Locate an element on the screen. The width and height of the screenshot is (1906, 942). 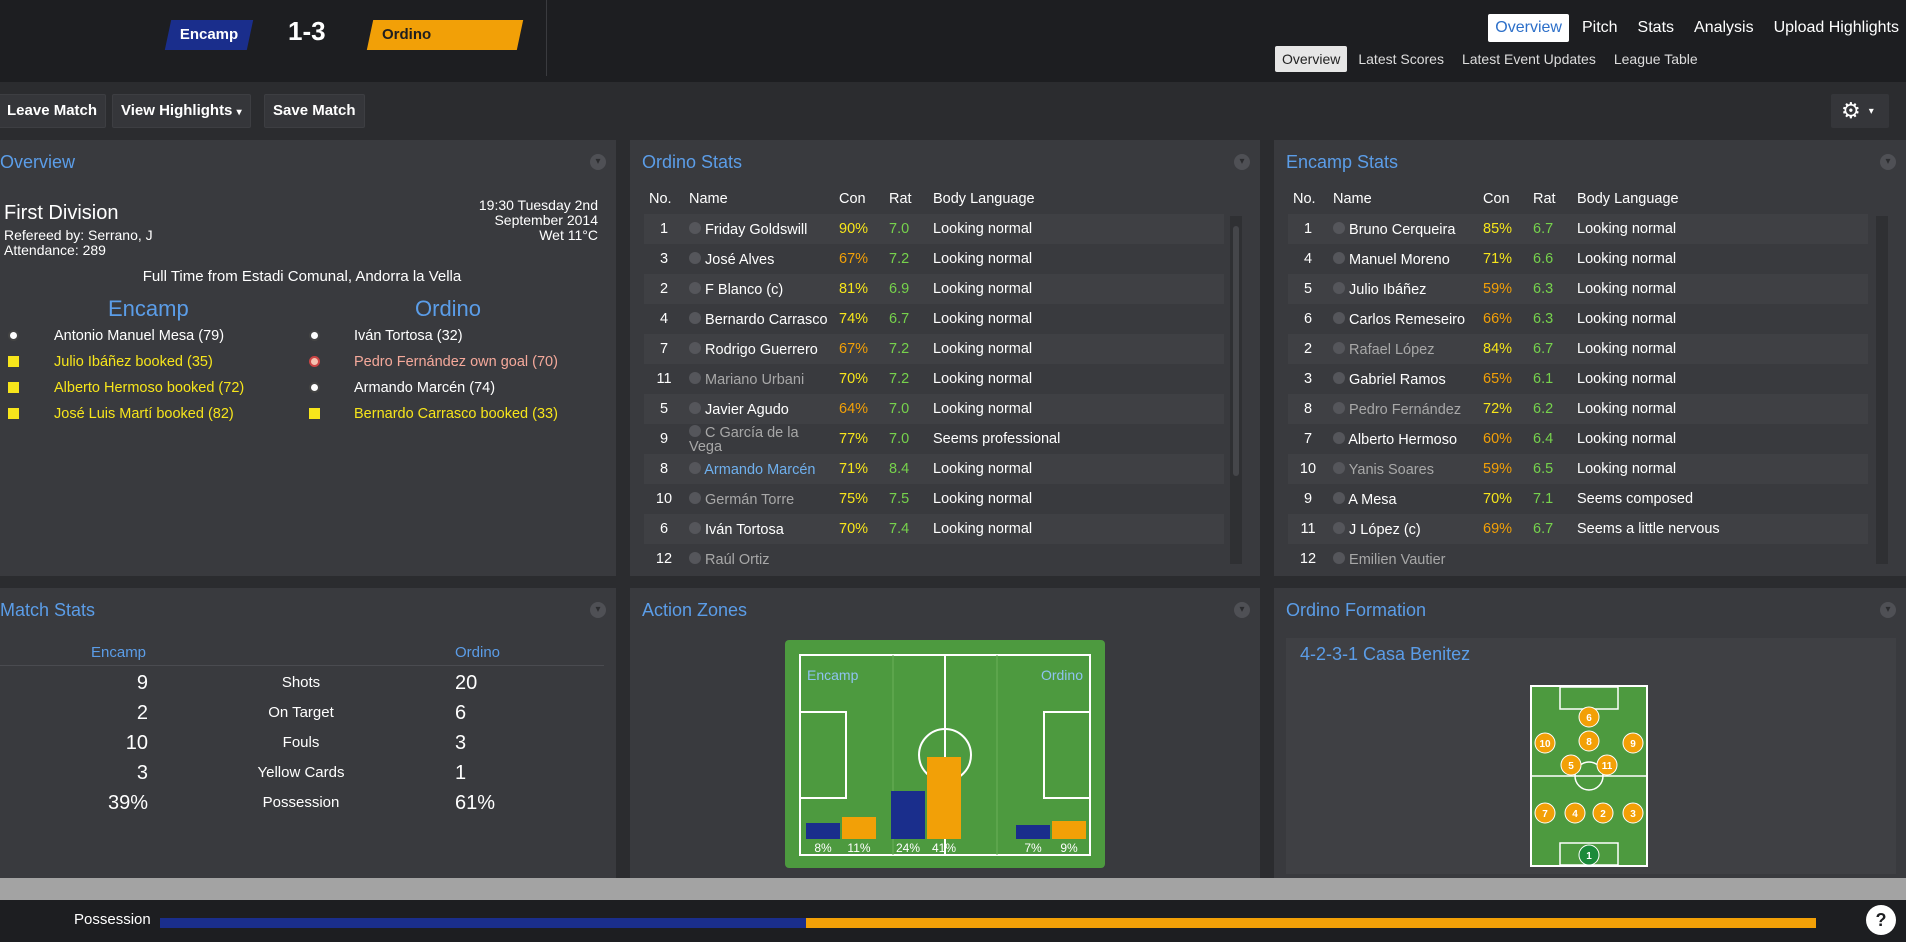
table-row: 8 Armando Marcén 71% 8.4 Looking normal is located at coordinates (934, 469).